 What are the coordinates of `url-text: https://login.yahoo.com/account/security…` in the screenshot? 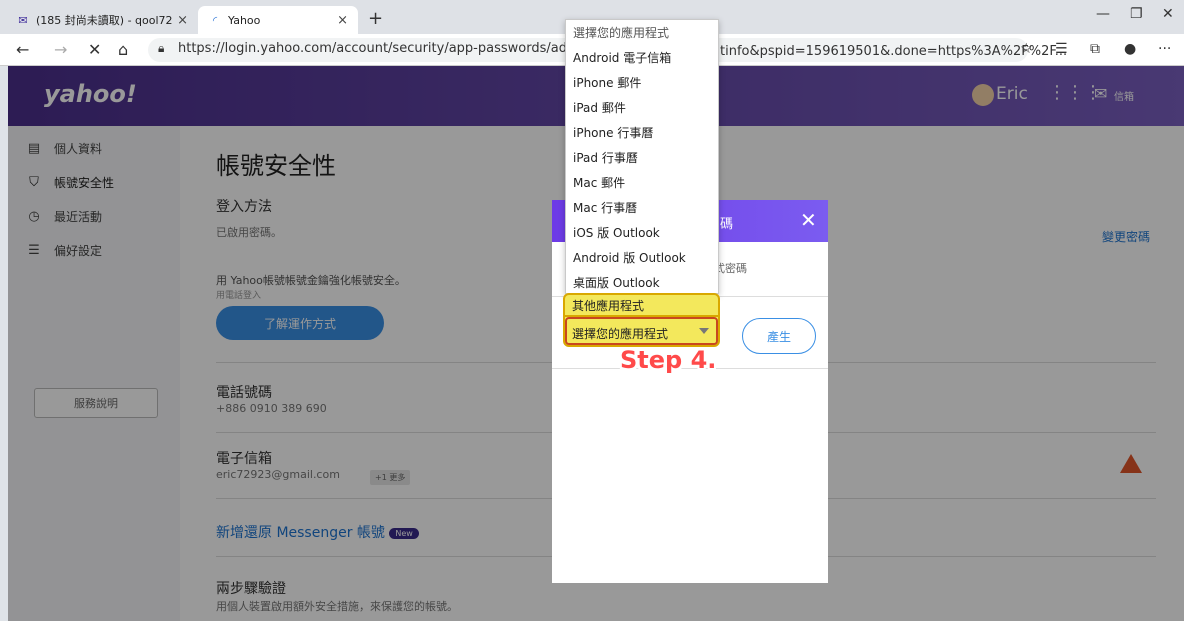 It's located at (403, 48).